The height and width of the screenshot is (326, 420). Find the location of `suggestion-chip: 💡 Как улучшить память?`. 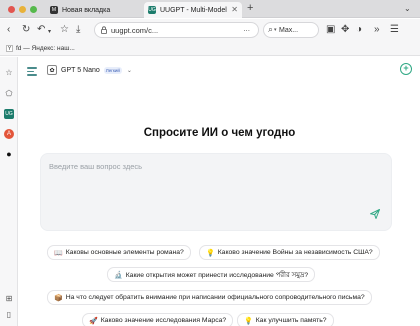

suggestion-chip: 💡 Как улучшить память? is located at coordinates (285, 319).